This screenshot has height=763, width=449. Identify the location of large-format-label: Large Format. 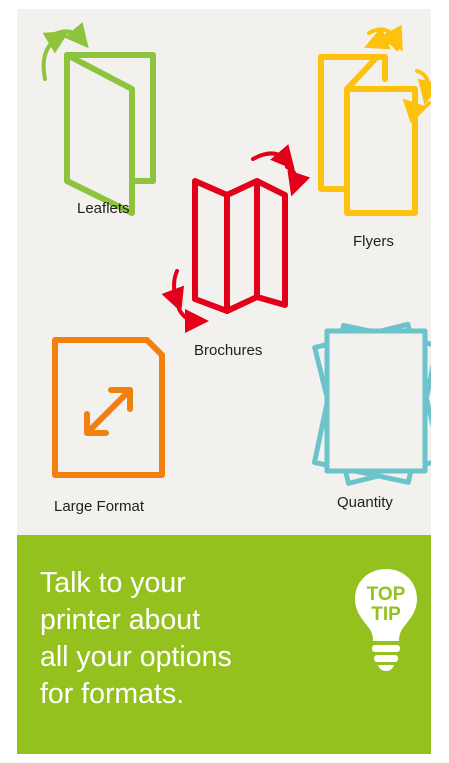
(99, 506).